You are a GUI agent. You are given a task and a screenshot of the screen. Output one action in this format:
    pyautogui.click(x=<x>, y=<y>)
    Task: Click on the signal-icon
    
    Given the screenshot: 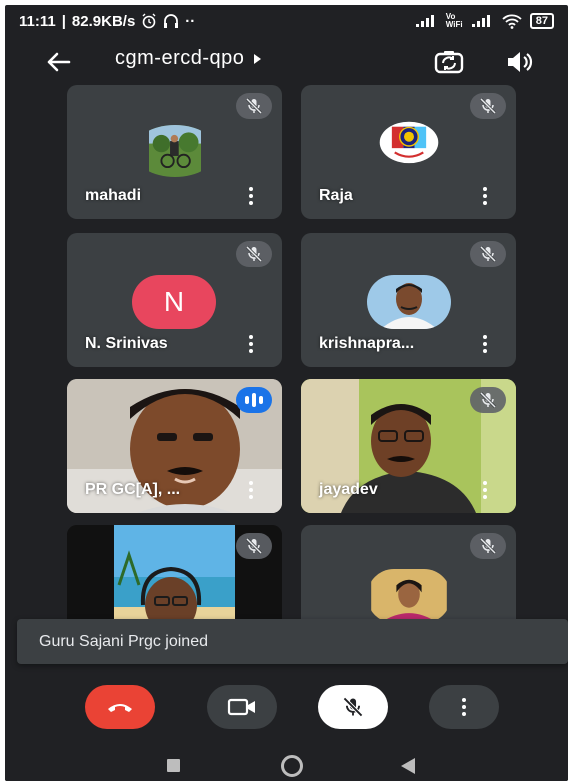 What is the action you would take?
    pyautogui.click(x=424, y=21)
    